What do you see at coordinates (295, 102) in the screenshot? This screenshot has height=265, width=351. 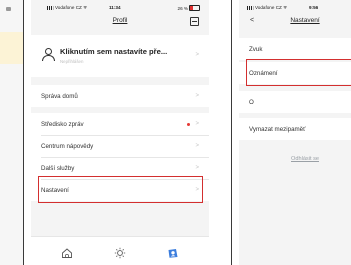 I see `settings-item-about: O` at bounding box center [295, 102].